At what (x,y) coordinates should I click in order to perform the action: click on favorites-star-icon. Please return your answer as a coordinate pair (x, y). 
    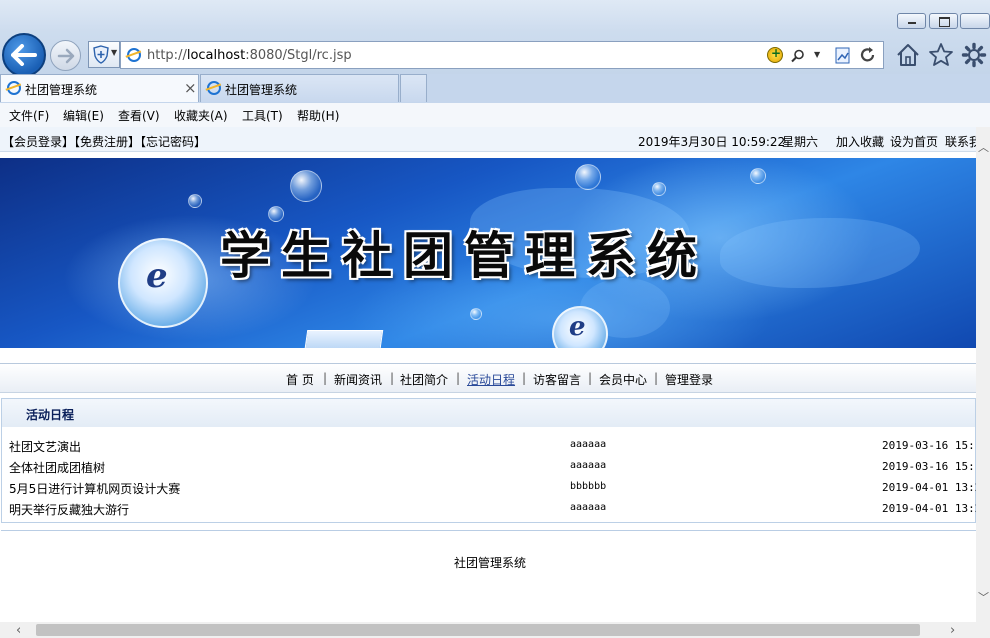
    Looking at the image, I should click on (941, 55).